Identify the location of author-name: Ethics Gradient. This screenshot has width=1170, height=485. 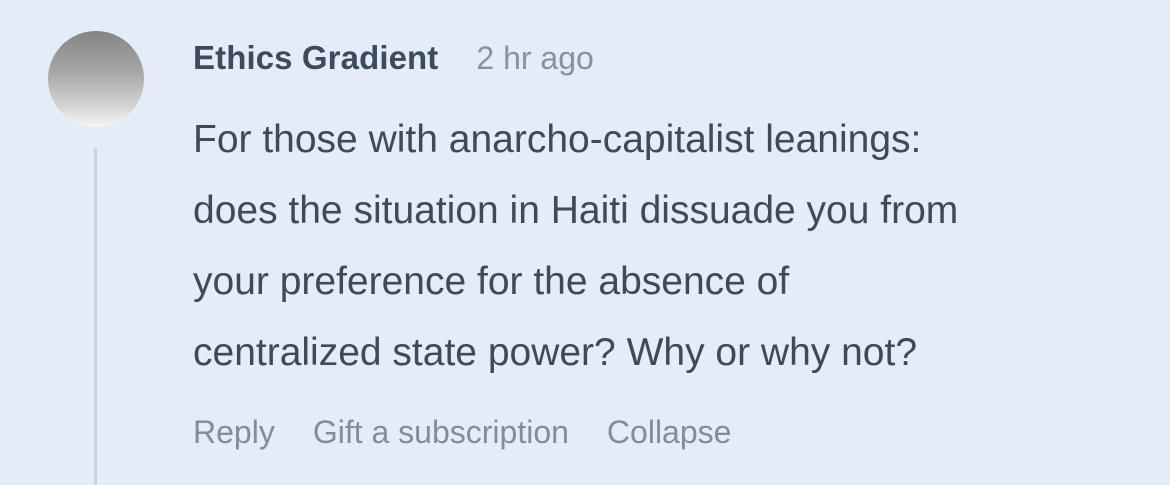
(315, 58).